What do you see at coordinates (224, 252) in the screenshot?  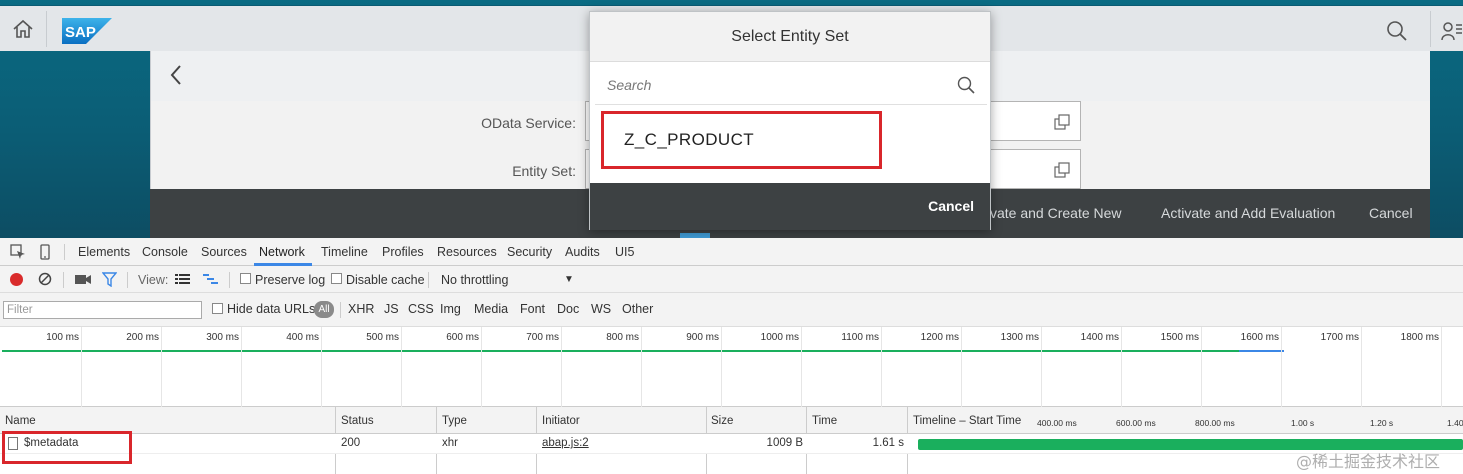 I see `tab-sources: Sources` at bounding box center [224, 252].